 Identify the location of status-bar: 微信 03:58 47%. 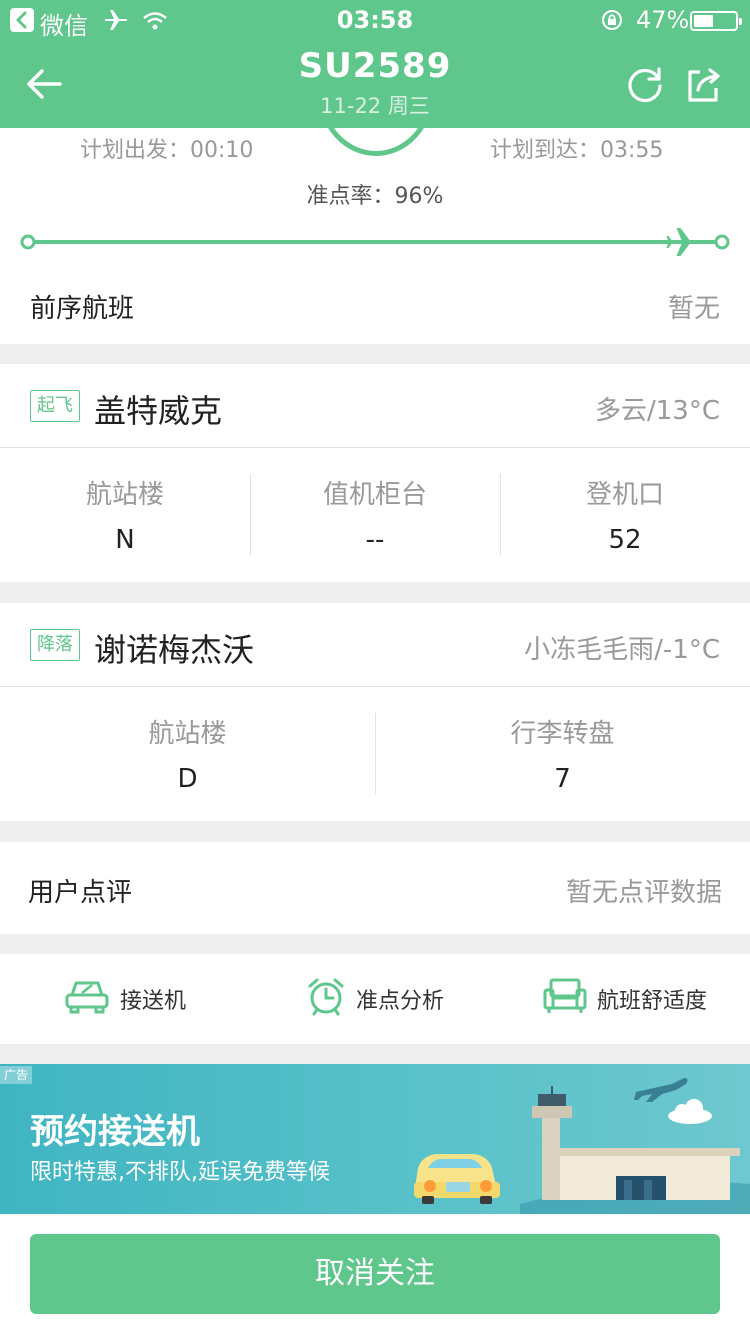
(375, 20).